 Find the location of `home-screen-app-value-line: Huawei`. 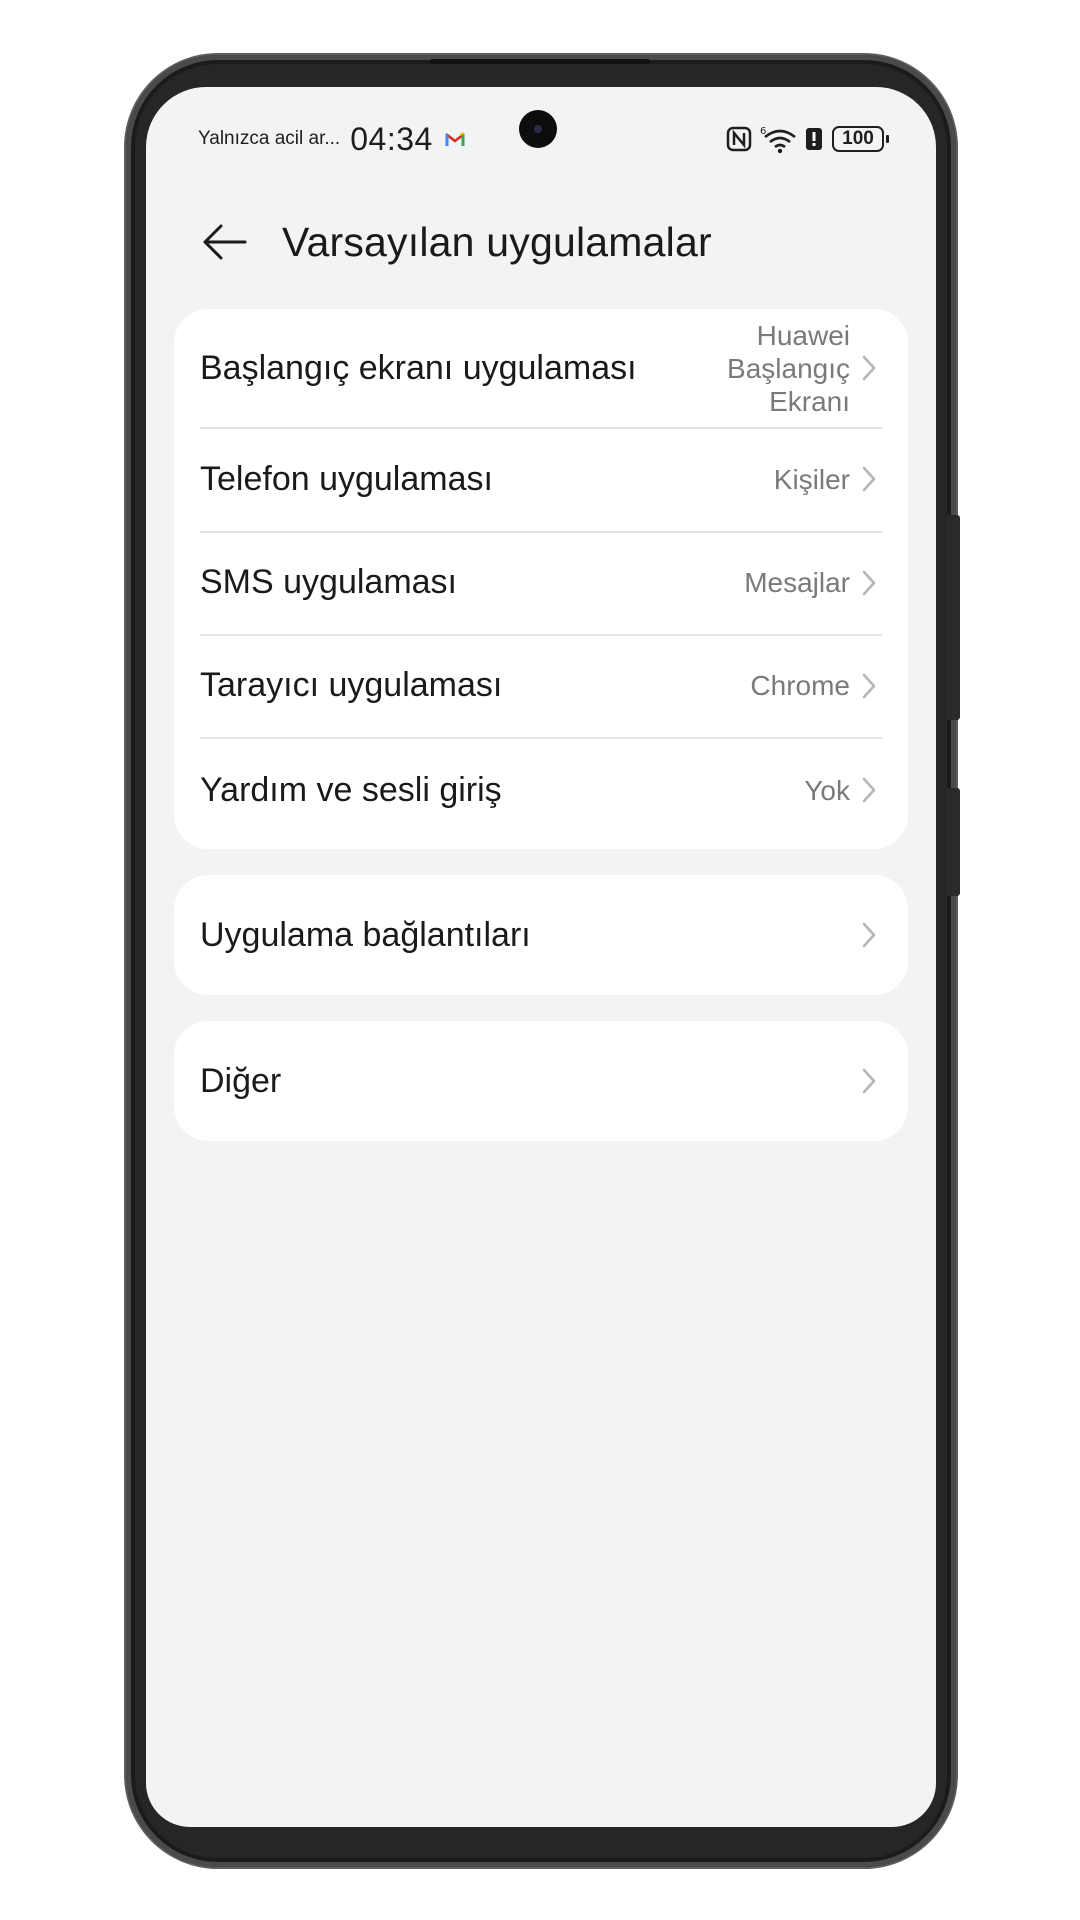

home-screen-app-value-line: Huawei is located at coordinates (803, 335).